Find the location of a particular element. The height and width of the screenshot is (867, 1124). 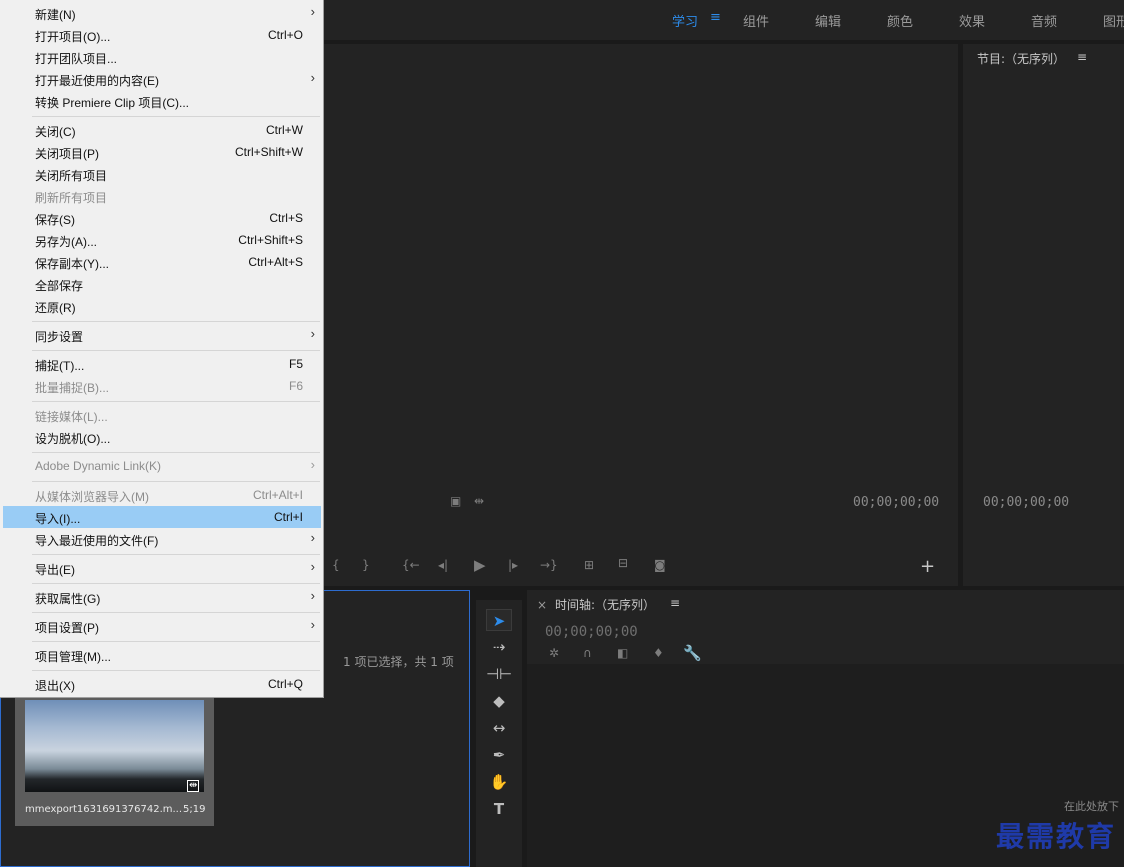

watermark-logo: 最需教育 is located at coordinates (1055, 836).